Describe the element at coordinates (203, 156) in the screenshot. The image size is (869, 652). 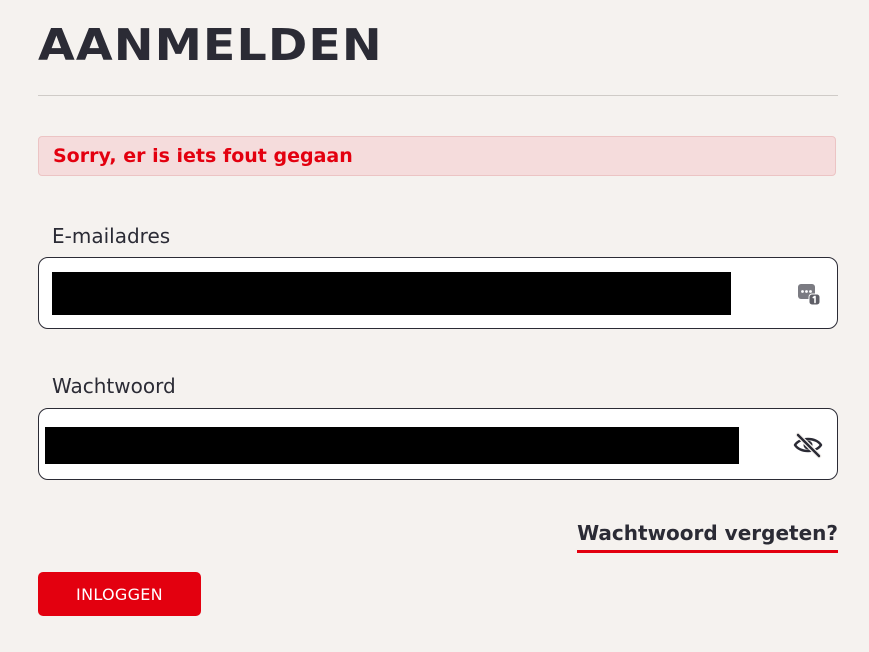
I see `error-message: Sorry, er is iets fout gegaan` at that location.